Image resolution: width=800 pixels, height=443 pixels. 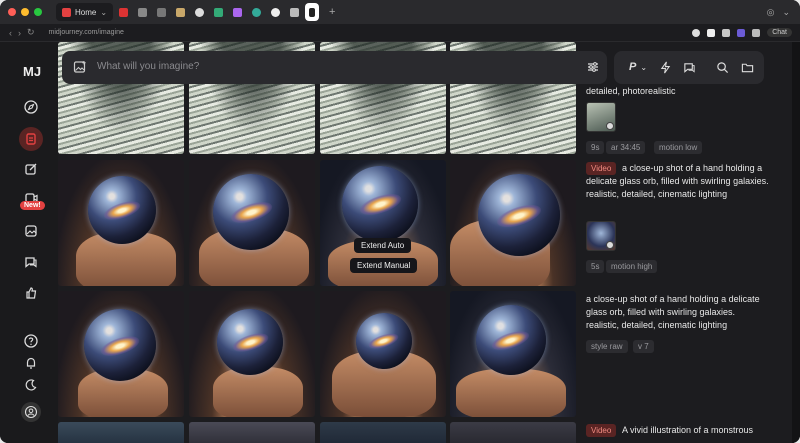 I want to click on chat-icon, so click(x=31, y=262).